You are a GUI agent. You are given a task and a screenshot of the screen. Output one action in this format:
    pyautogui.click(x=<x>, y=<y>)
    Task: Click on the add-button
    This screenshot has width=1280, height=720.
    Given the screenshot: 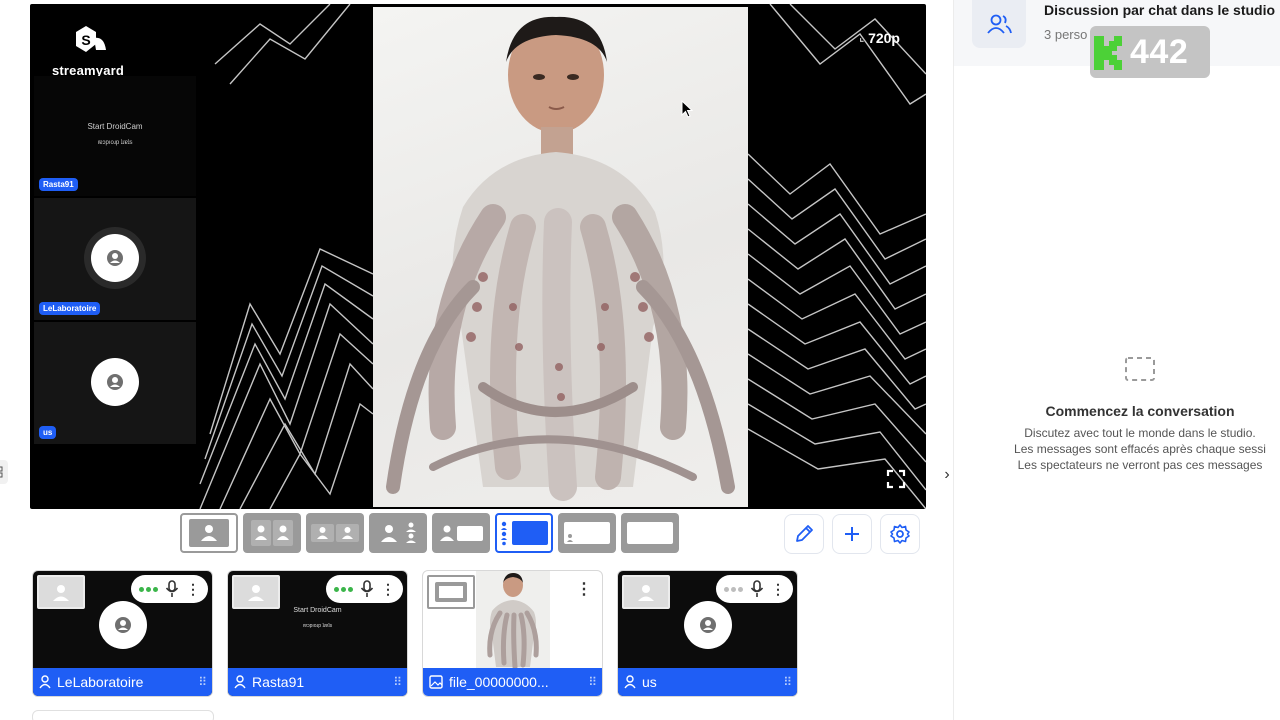 What is the action you would take?
    pyautogui.click(x=852, y=534)
    